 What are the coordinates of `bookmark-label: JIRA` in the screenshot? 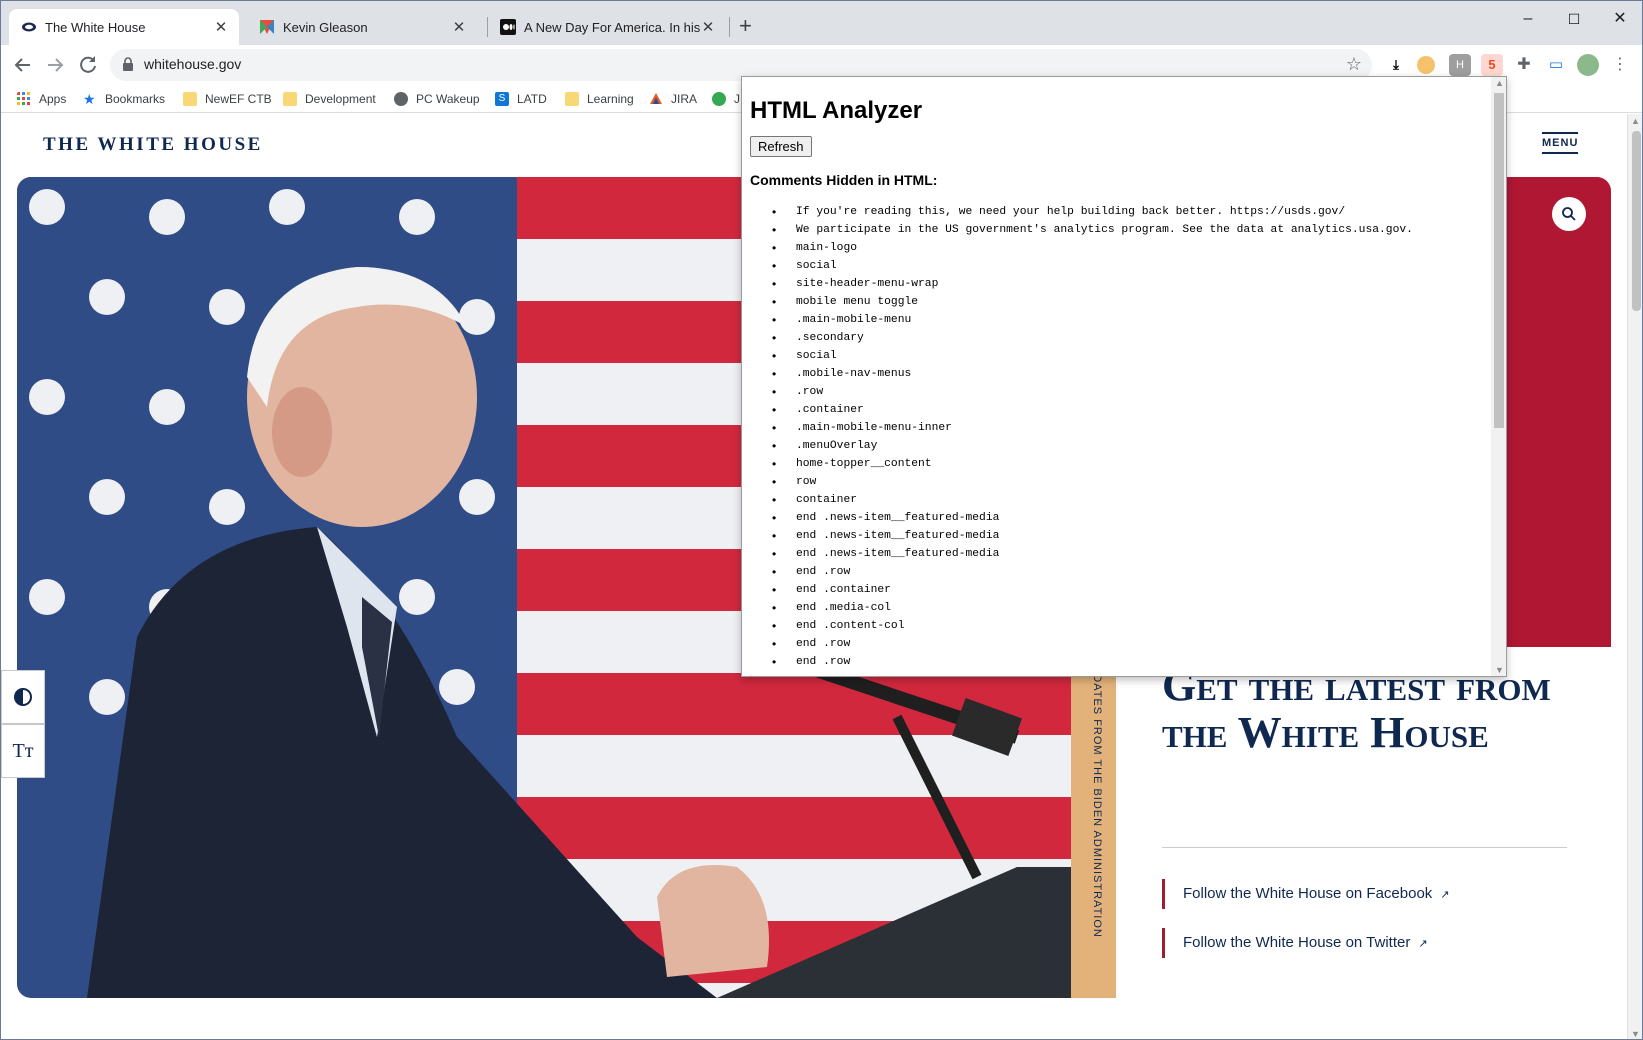 It's located at (684, 99).